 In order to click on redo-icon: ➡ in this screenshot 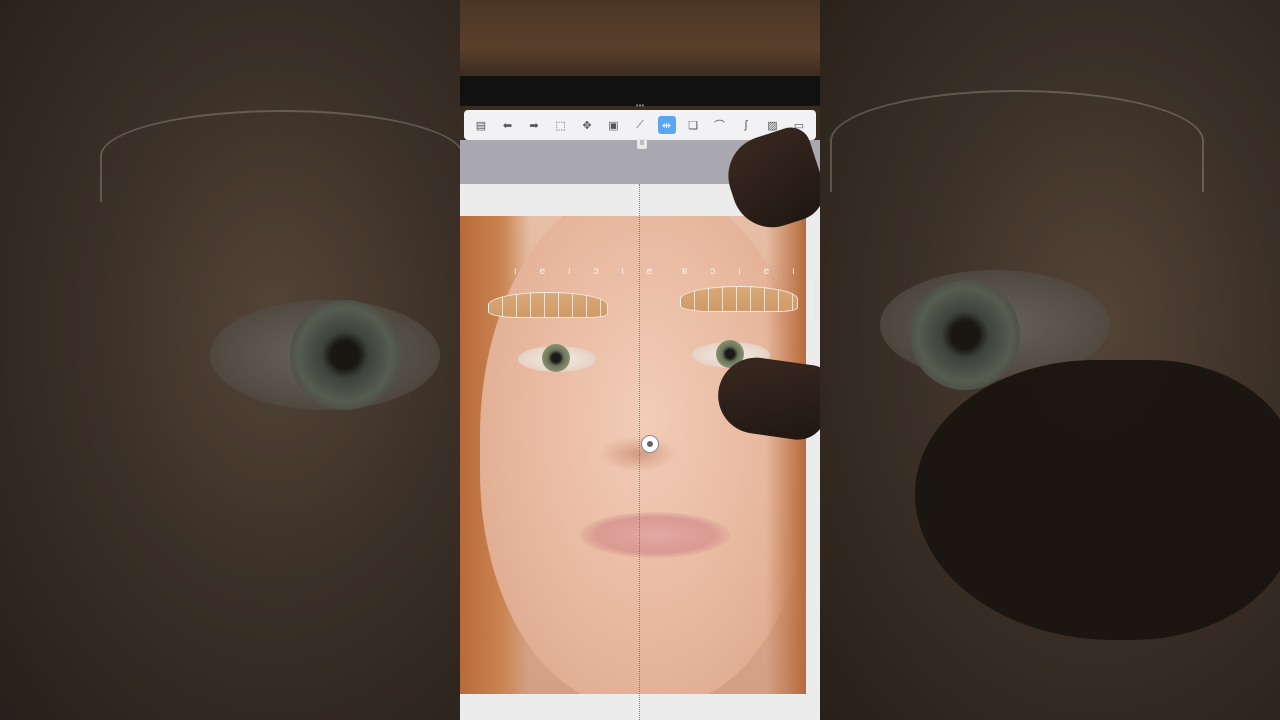, I will do `click(534, 125)`.